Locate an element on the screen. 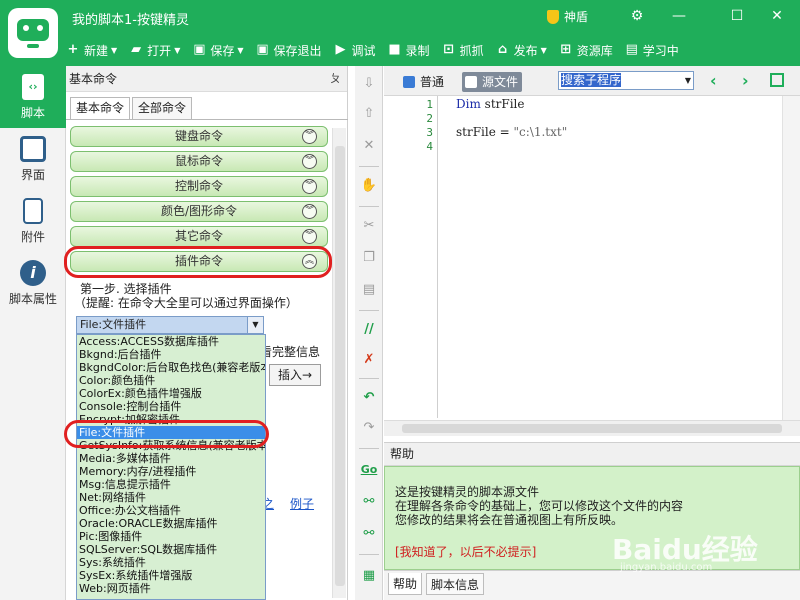  find-icon: ⚯ is located at coordinates (369, 502).